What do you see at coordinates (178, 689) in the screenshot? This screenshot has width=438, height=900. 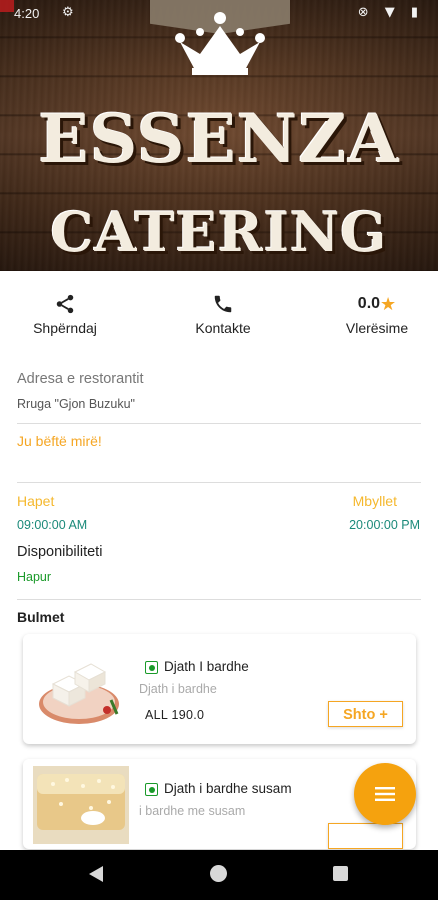 I see `item-description: Djath i bardhe` at bounding box center [178, 689].